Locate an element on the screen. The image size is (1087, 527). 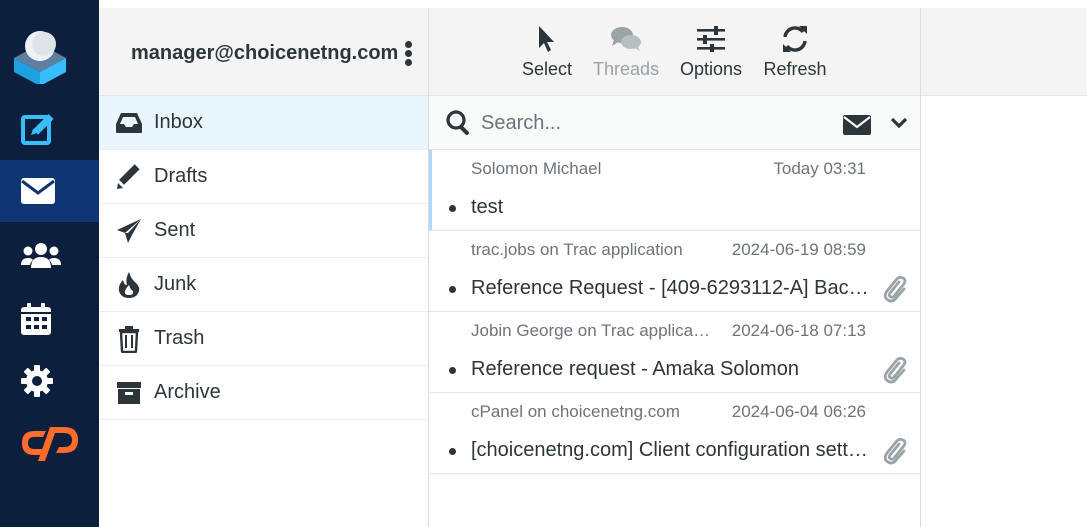
folder-label: Trash is located at coordinates (179, 338).